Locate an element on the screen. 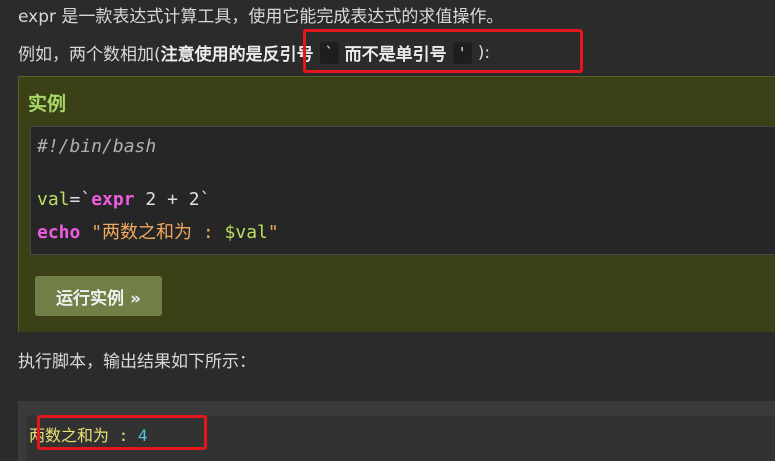  code-line-assign: val=`expr 2 + 2` is located at coordinates (123, 199).